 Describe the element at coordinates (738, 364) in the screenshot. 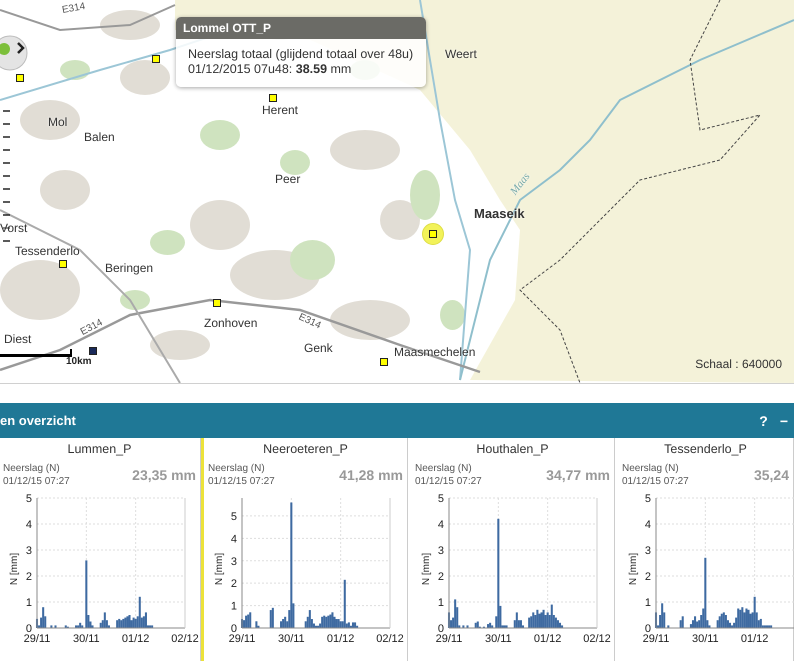

I see `scale-label: Schaal : 640000` at that location.